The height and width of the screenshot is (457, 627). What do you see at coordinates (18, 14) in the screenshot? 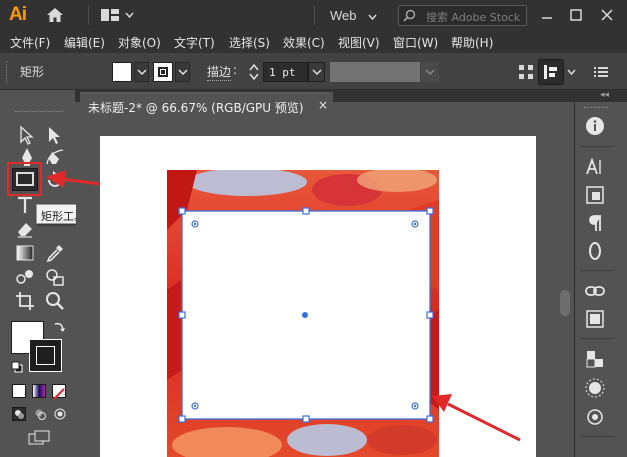
I see `app-logo: Ai` at bounding box center [18, 14].